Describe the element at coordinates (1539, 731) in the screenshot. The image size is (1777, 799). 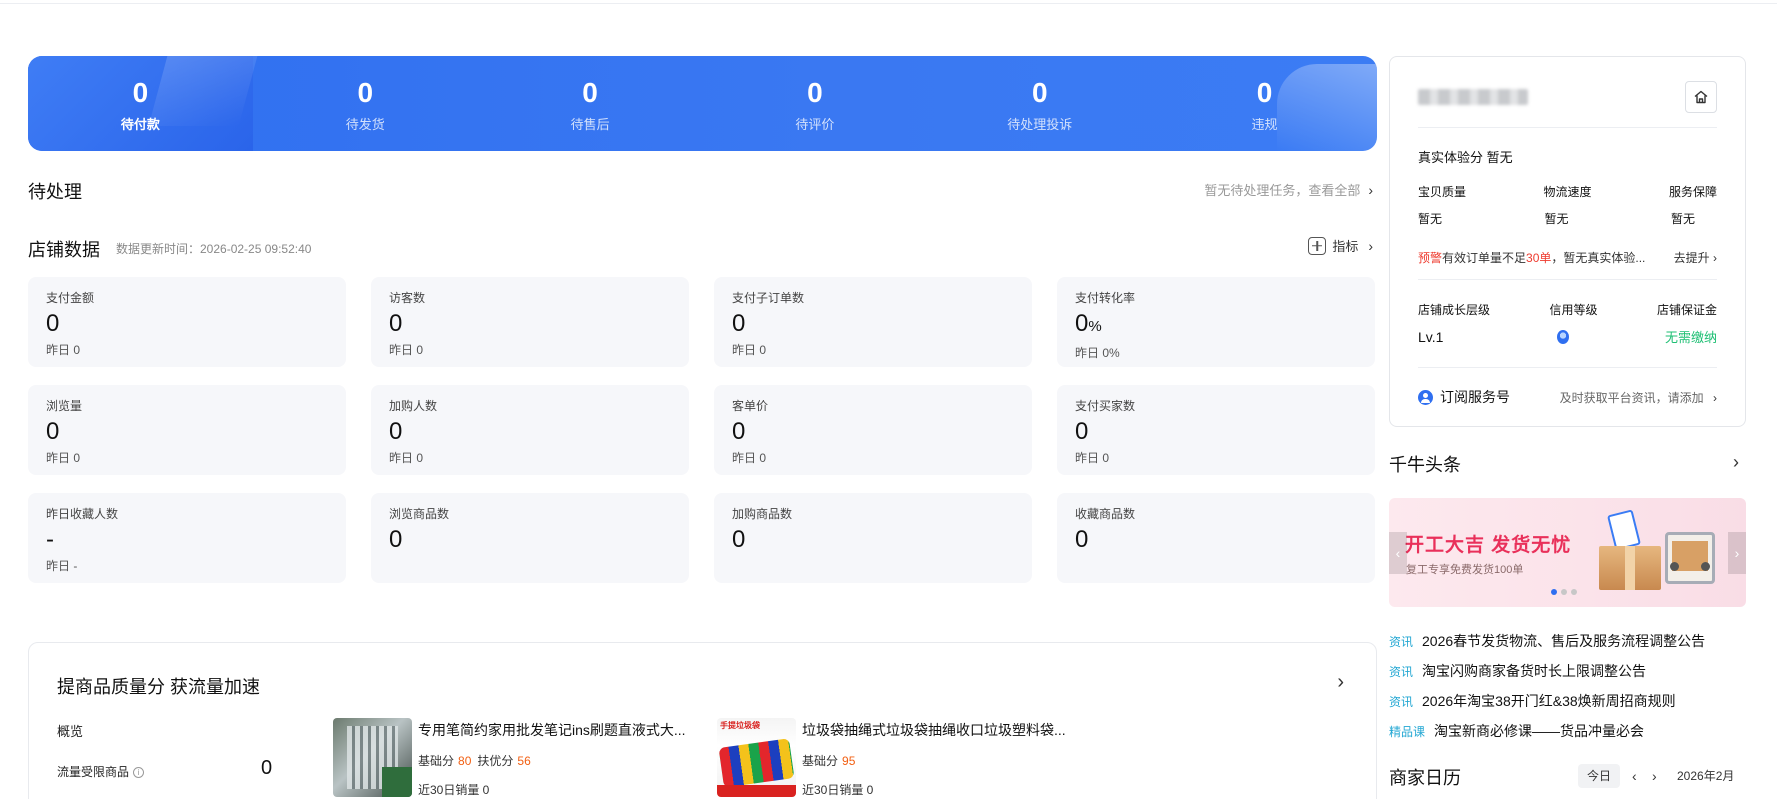
I see `news-text: 淘宝新商必修课——货品冲量必会` at that location.